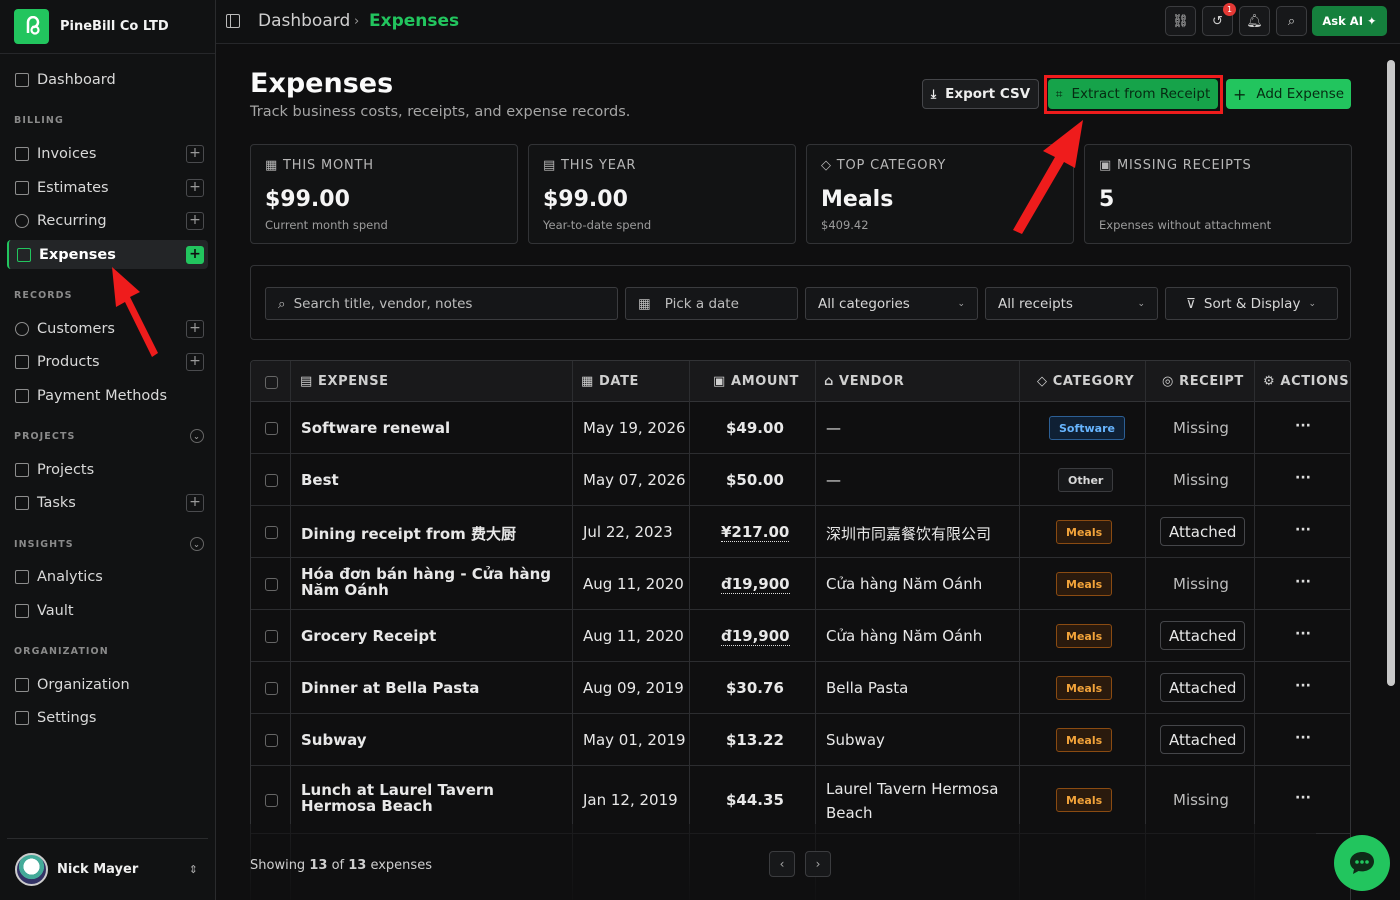 The height and width of the screenshot is (900, 1400). What do you see at coordinates (441, 303) in the screenshot?
I see `search-input: ⌕ Search title, vendor, notes` at bounding box center [441, 303].